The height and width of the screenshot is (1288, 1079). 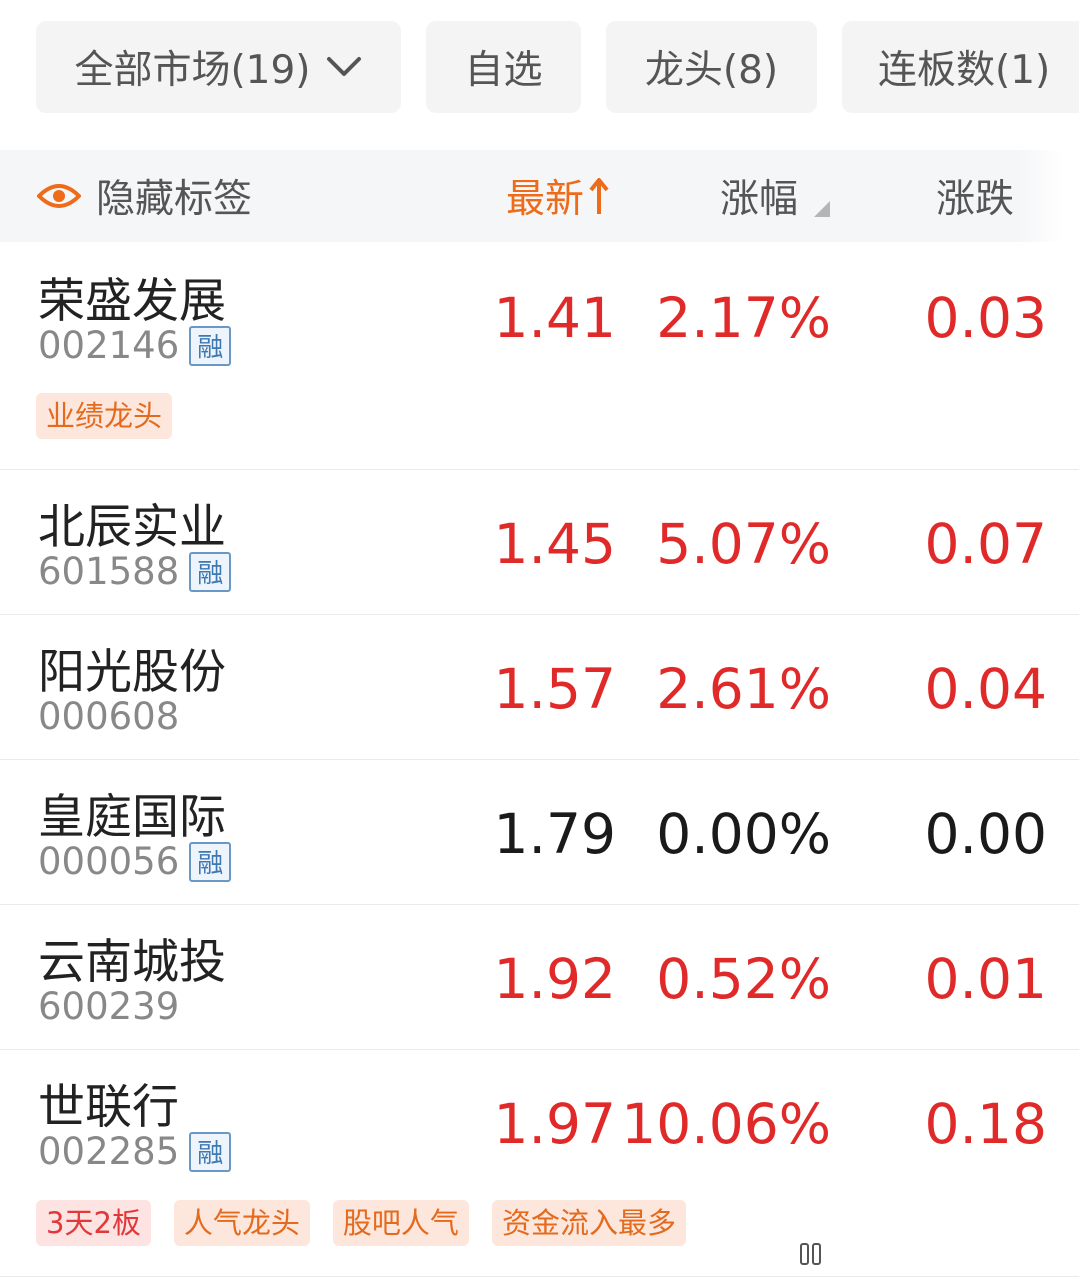 I want to click on stock-tags: 3天2板 人气龙头 股吧人气 资金流入最多, so click(x=372, y=1223).